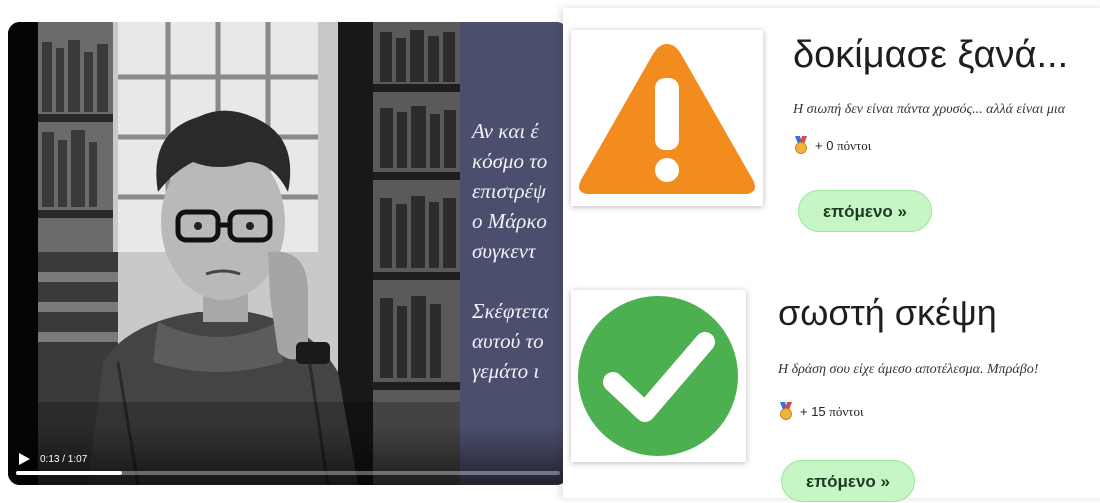 The height and width of the screenshot is (503, 1100). I want to click on checkmark-icon-box, so click(658, 376).